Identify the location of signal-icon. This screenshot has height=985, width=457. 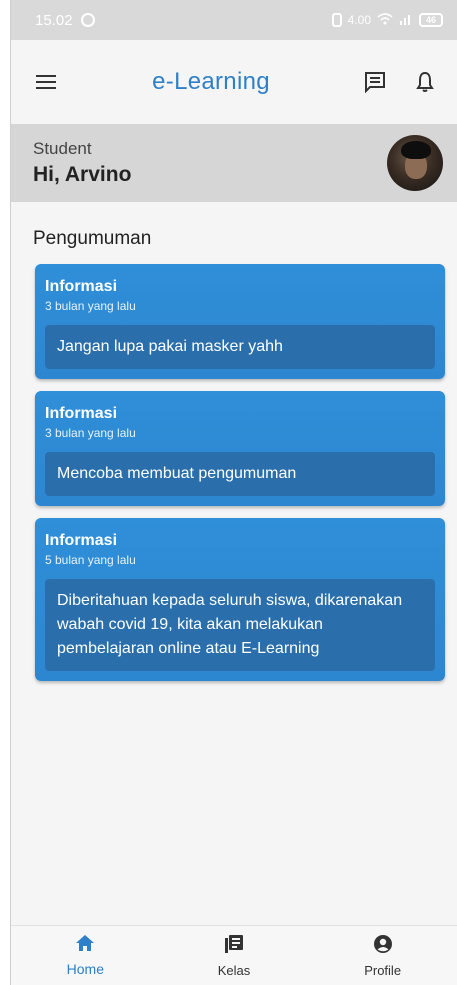
(406, 20).